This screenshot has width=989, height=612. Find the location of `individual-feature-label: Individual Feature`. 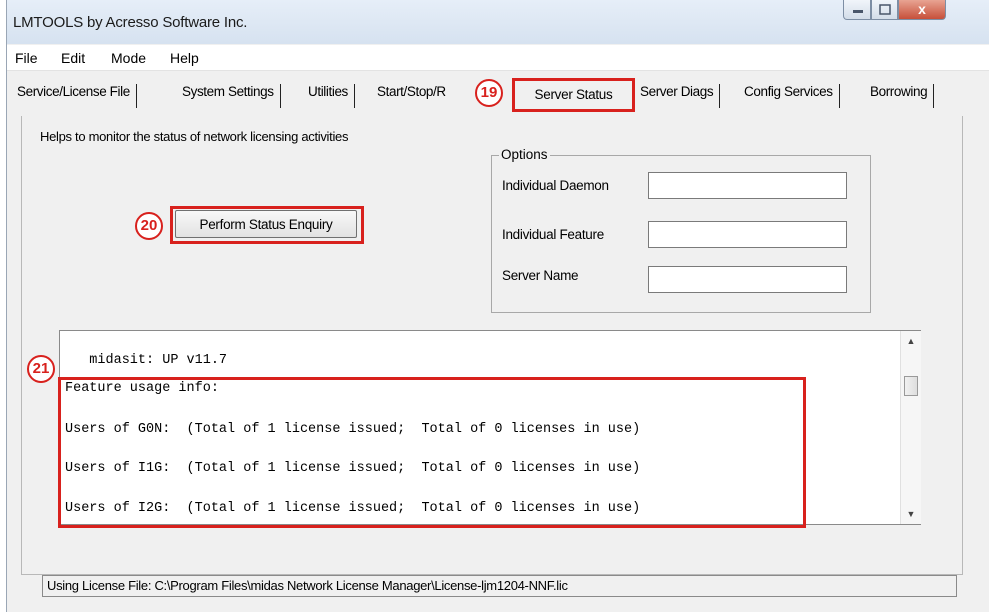

individual-feature-label: Individual Feature is located at coordinates (553, 234).